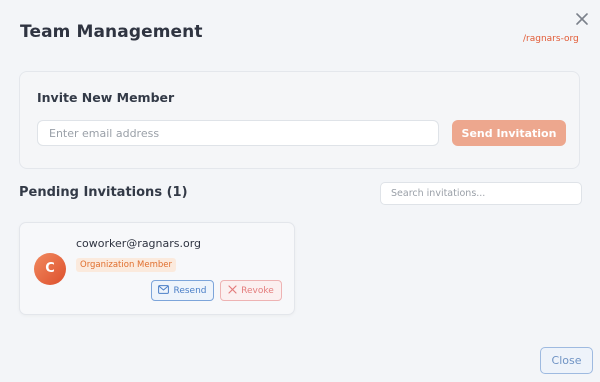 This screenshot has height=382, width=600. I want to click on invite-title: Invite New Member, so click(106, 97).